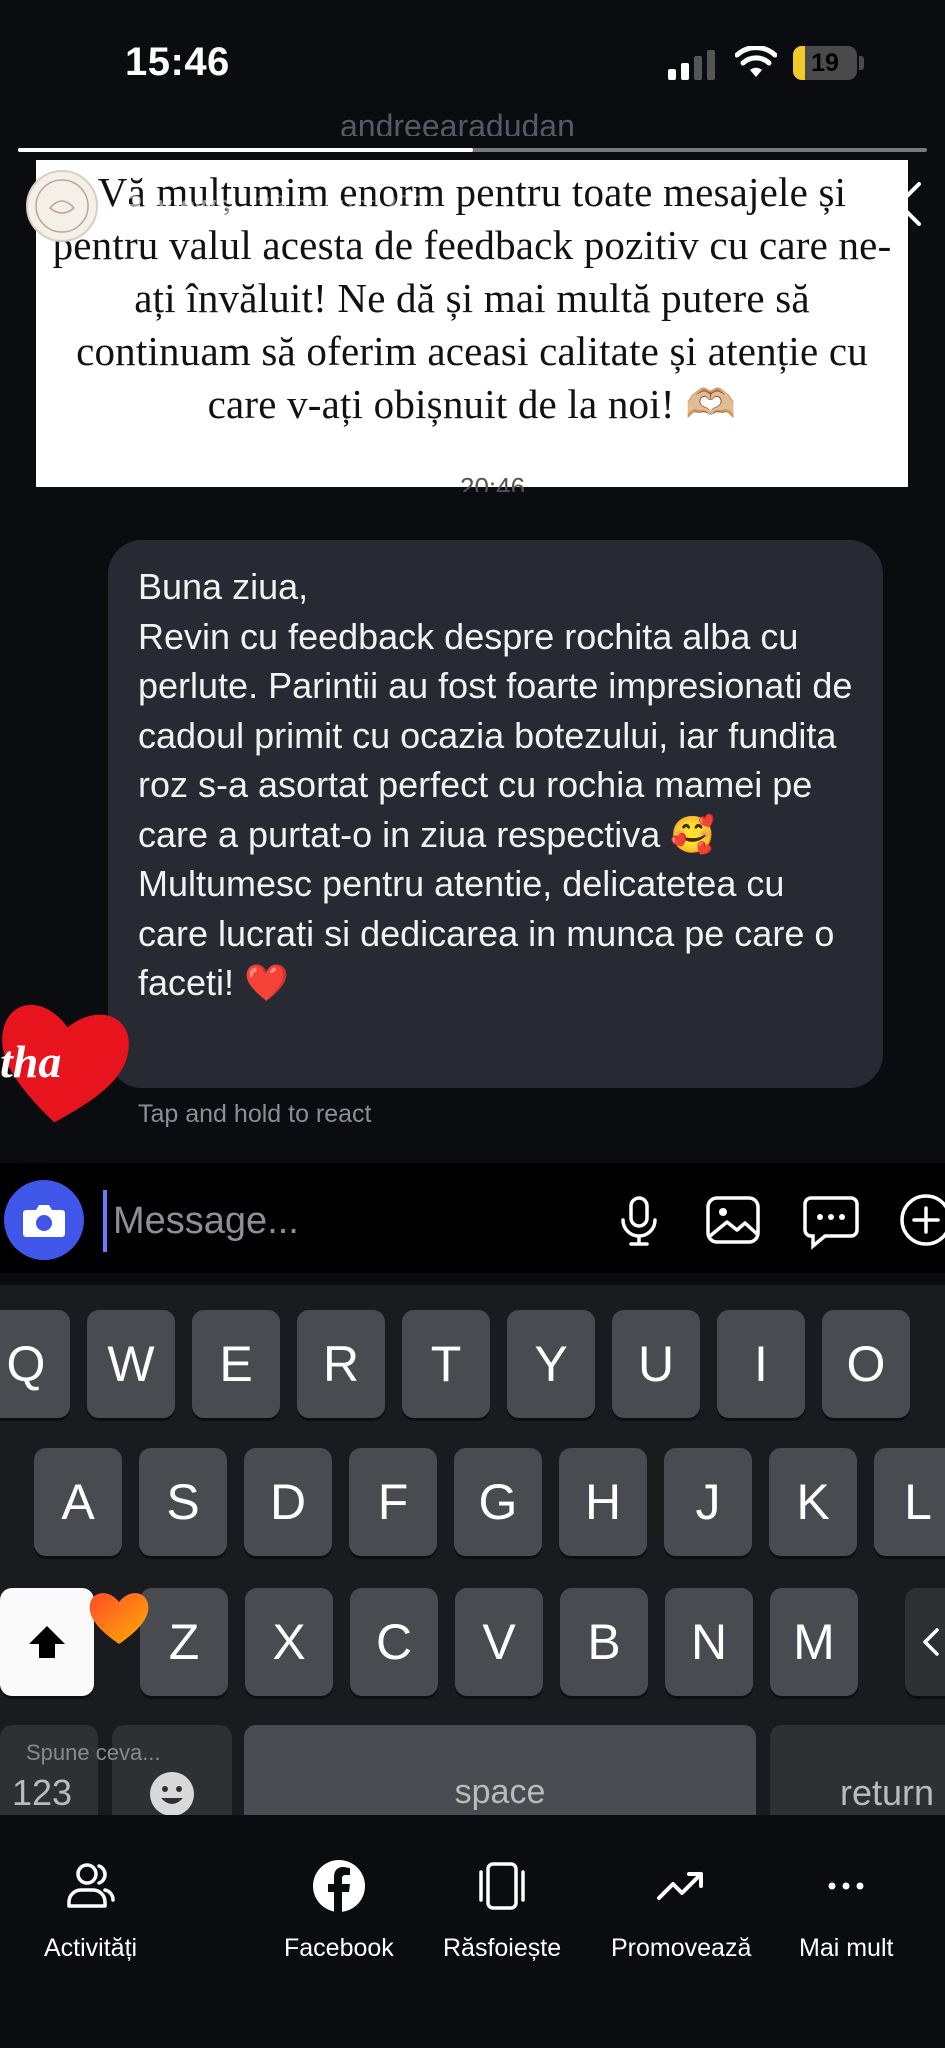  I want to click on microphone-icon, so click(639, 1220).